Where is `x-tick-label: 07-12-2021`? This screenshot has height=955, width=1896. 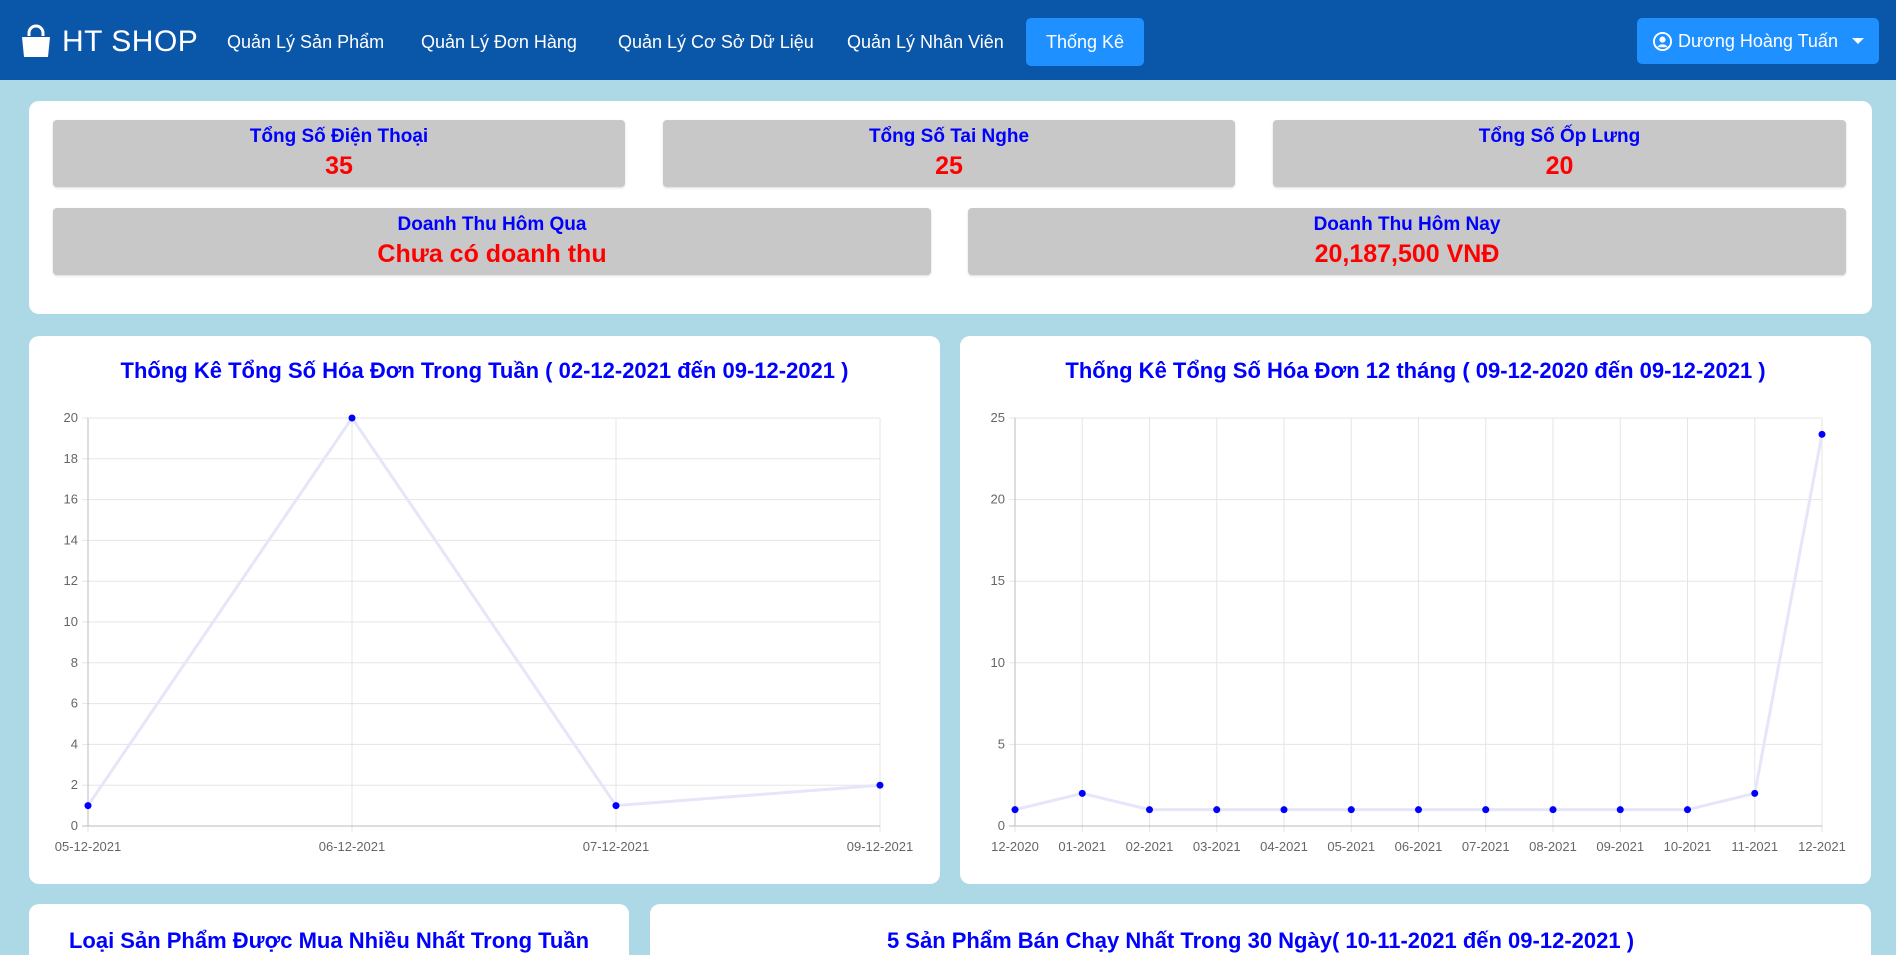
x-tick-label: 07-12-2021 is located at coordinates (616, 846).